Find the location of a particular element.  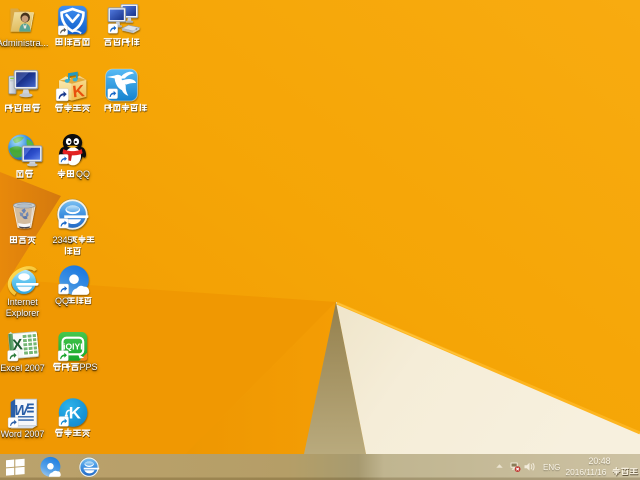

svg-text: W is located at coordinates (22, 410).